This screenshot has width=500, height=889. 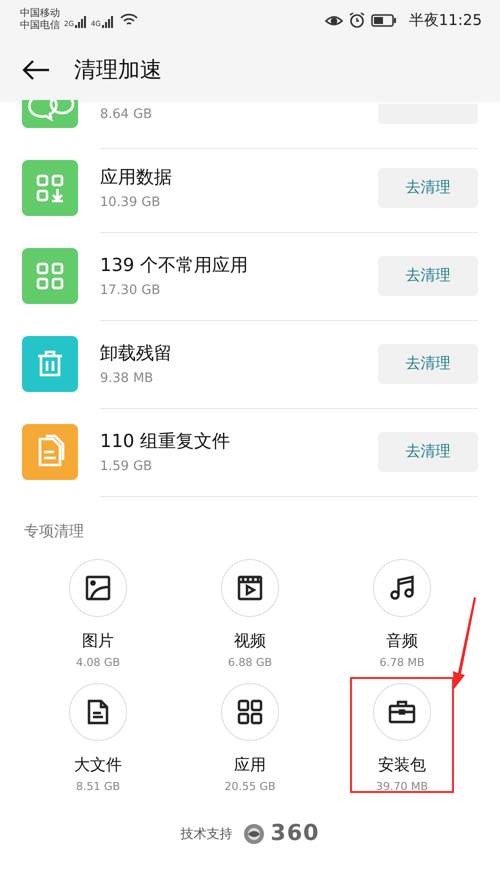 I want to click on category-size: 8.51 GB, so click(x=98, y=786).